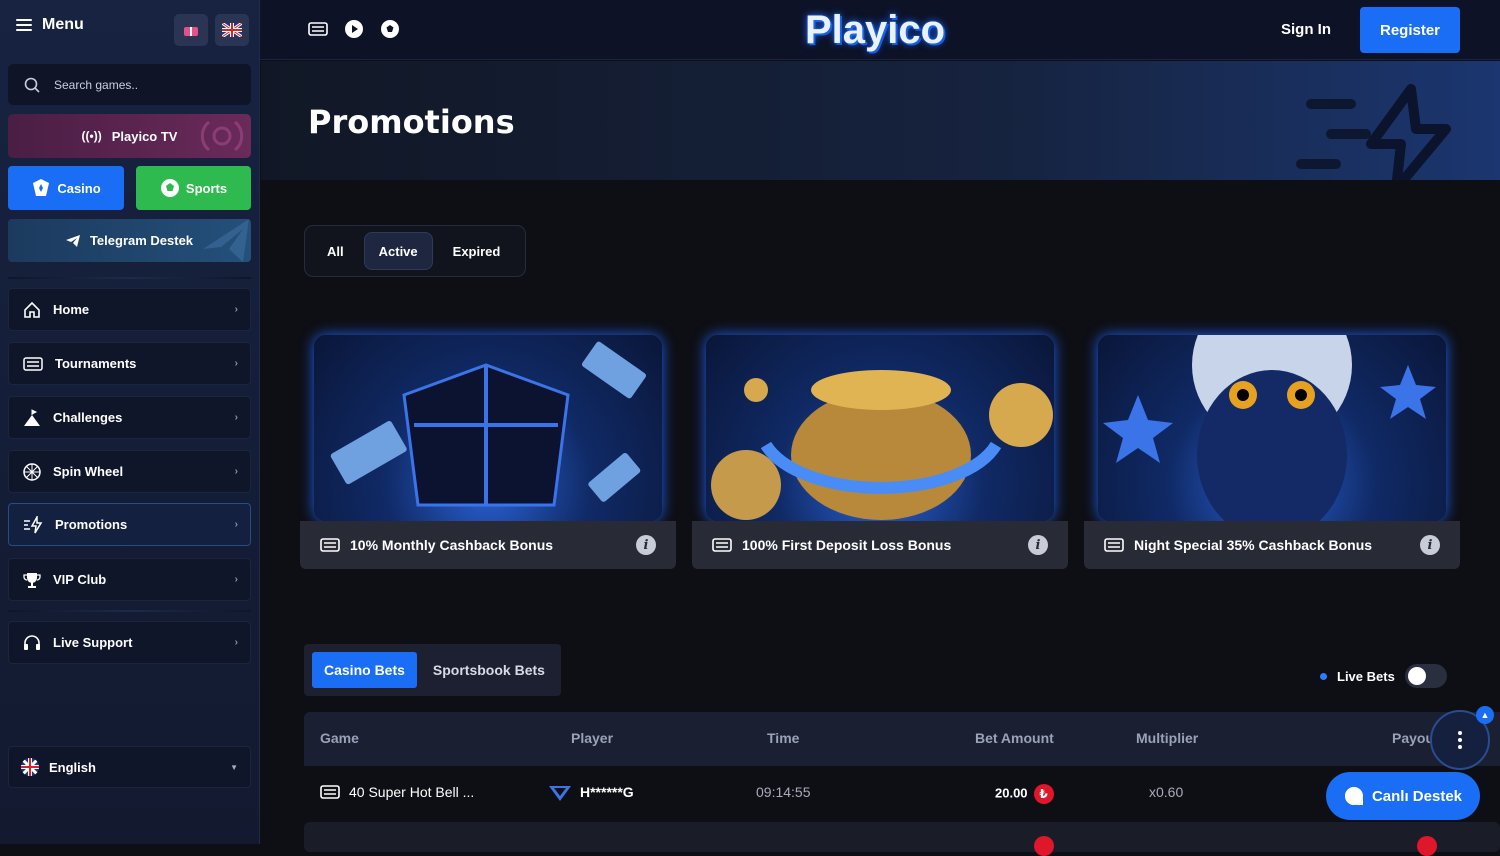 This screenshot has height=856, width=1500. What do you see at coordinates (129, 767) in the screenshot?
I see `language-select: English ▼` at bounding box center [129, 767].